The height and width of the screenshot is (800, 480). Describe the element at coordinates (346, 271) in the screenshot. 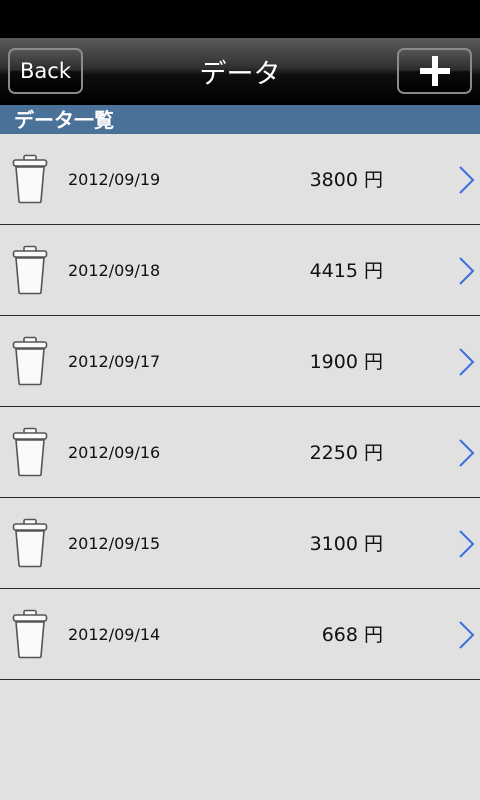

I see `entry-amount: 4415 円` at that location.